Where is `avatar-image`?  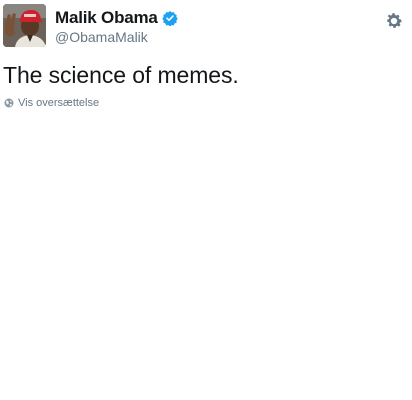
avatar-image is located at coordinates (24, 25).